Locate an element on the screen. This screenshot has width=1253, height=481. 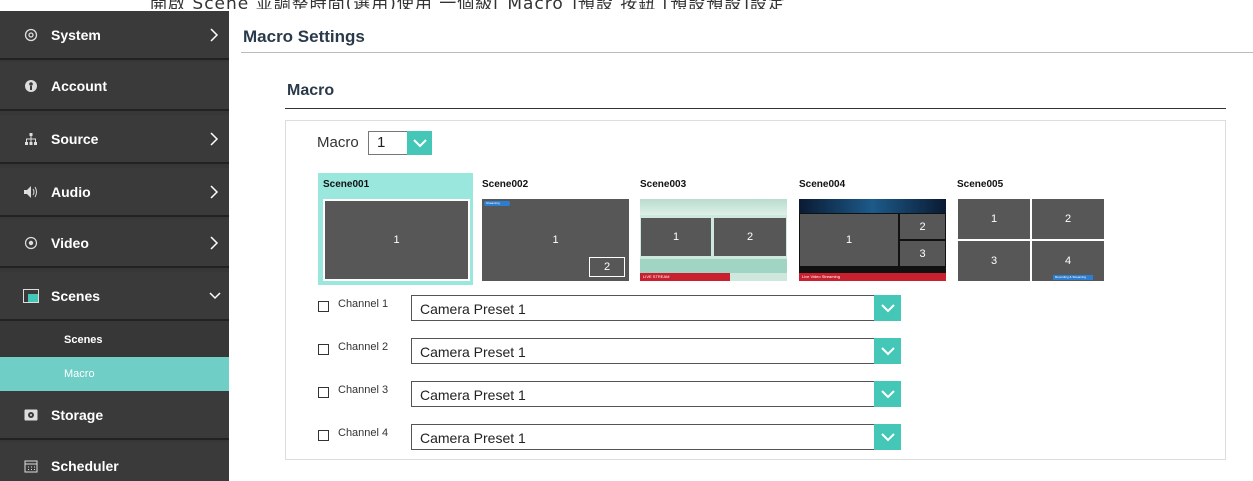
channel-4-preset-select: Camera Preset 1 is located at coordinates (656, 437).